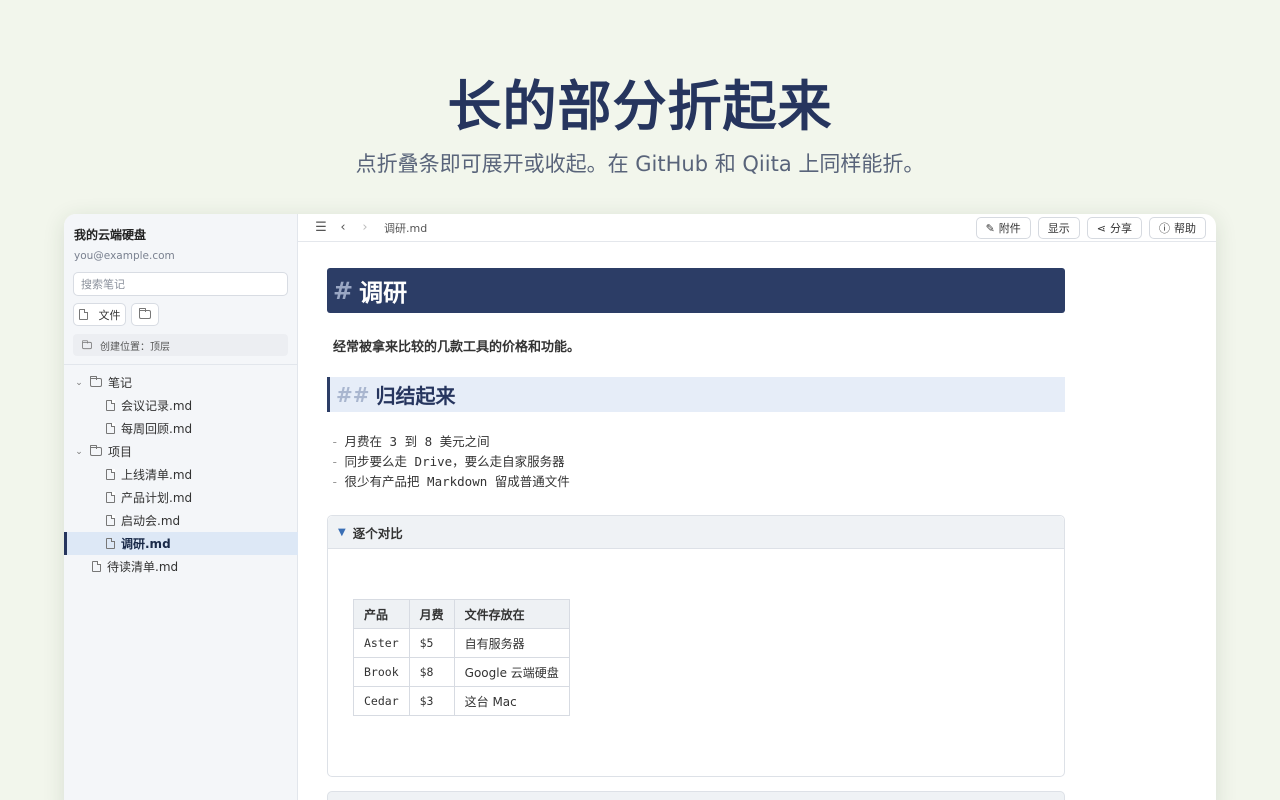  Describe the element at coordinates (757, 228) in the screenshot. I see `top-toolbar: ☰ ‹ › 调研.md ✎ 附件 显示 ⋖ 分享 ⓘ 帮助` at that location.